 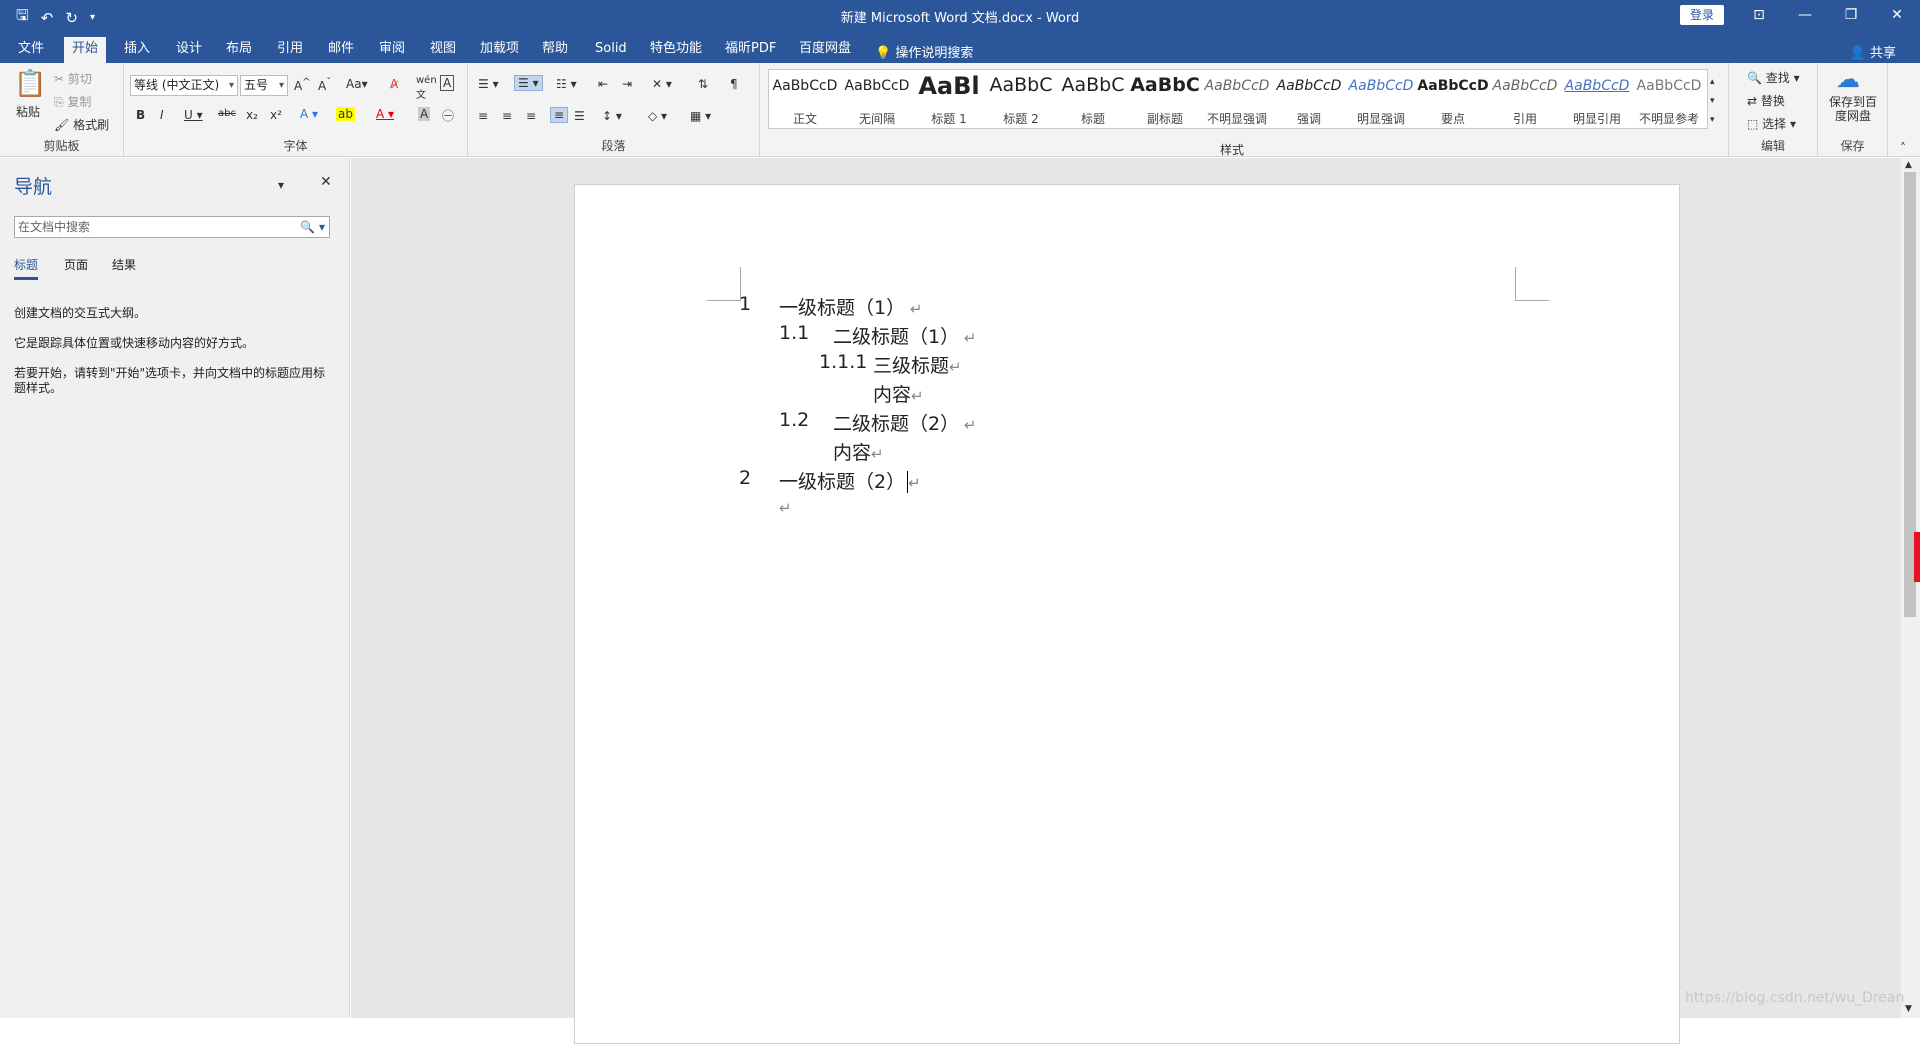 I want to click on empty-line: ↵, so click(x=785, y=507).